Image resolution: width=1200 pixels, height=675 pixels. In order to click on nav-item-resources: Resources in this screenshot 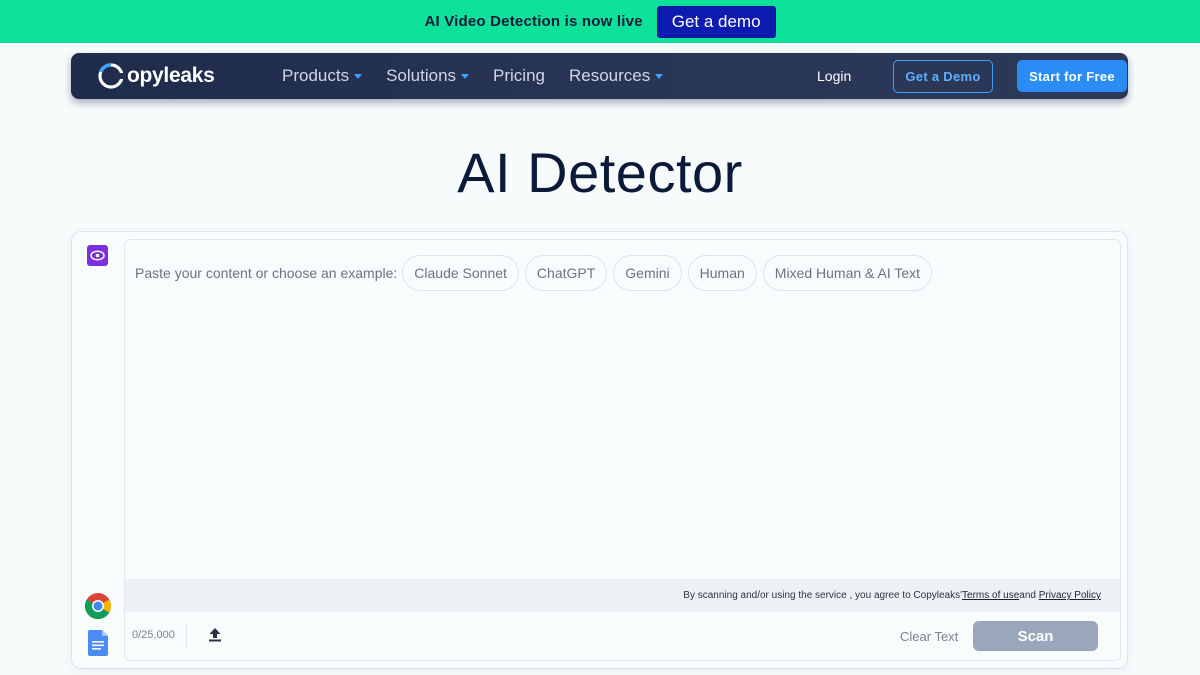, I will do `click(616, 76)`.